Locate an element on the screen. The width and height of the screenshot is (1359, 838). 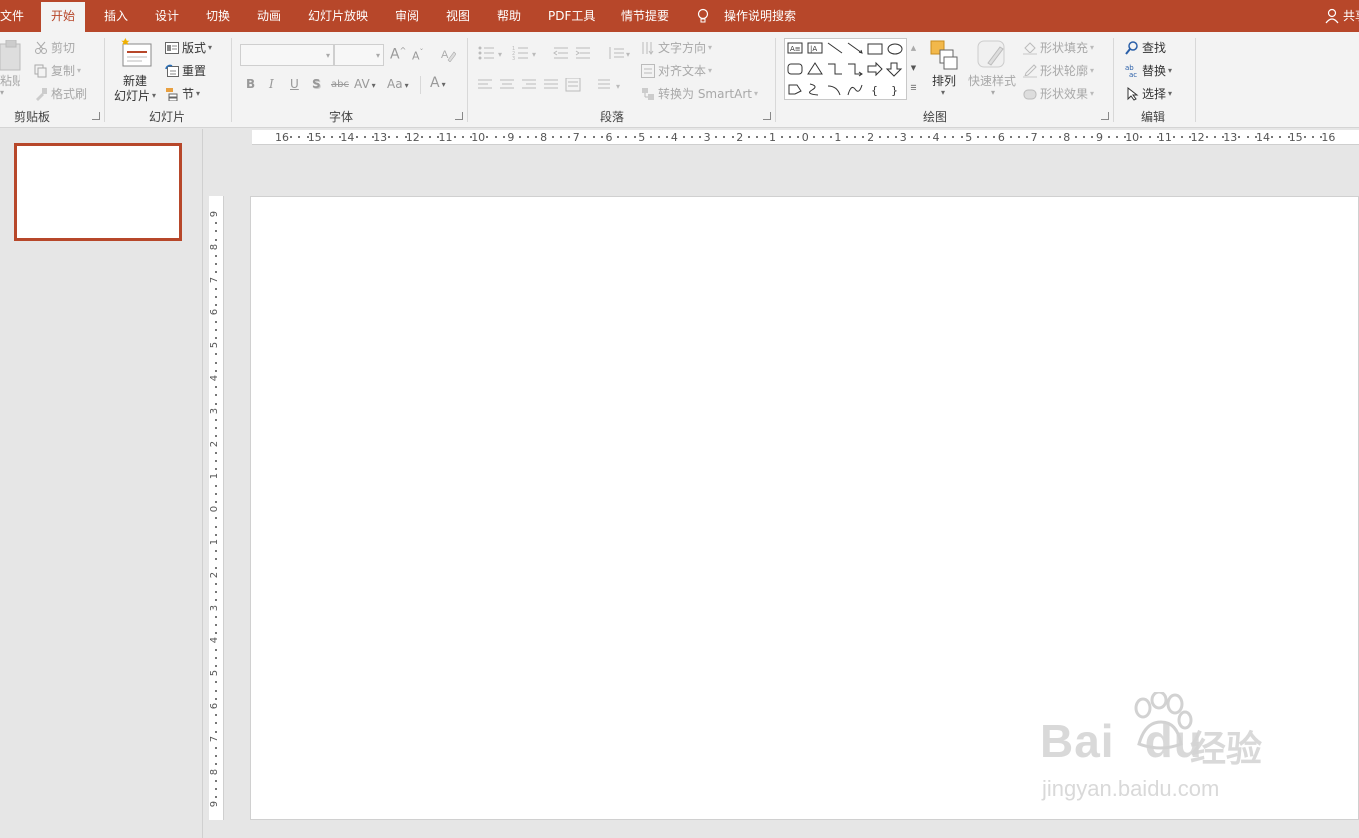
tab-storyboard: 情节提要 is located at coordinates (645, 16).